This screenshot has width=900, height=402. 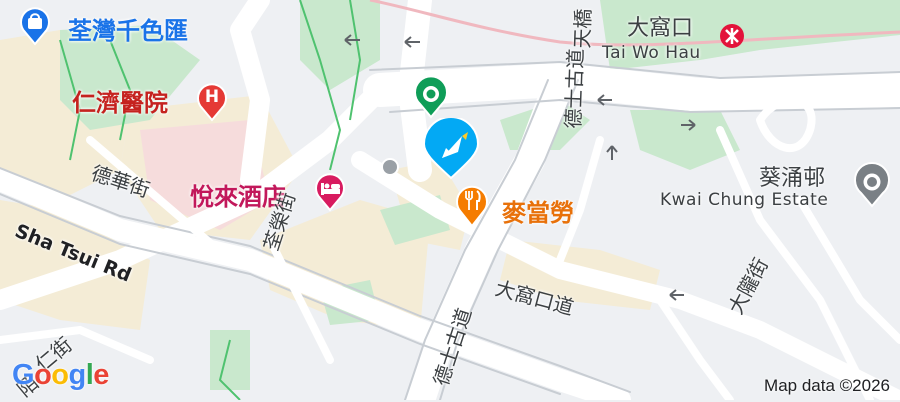 I want to click on google-logo: Google, so click(x=60, y=375).